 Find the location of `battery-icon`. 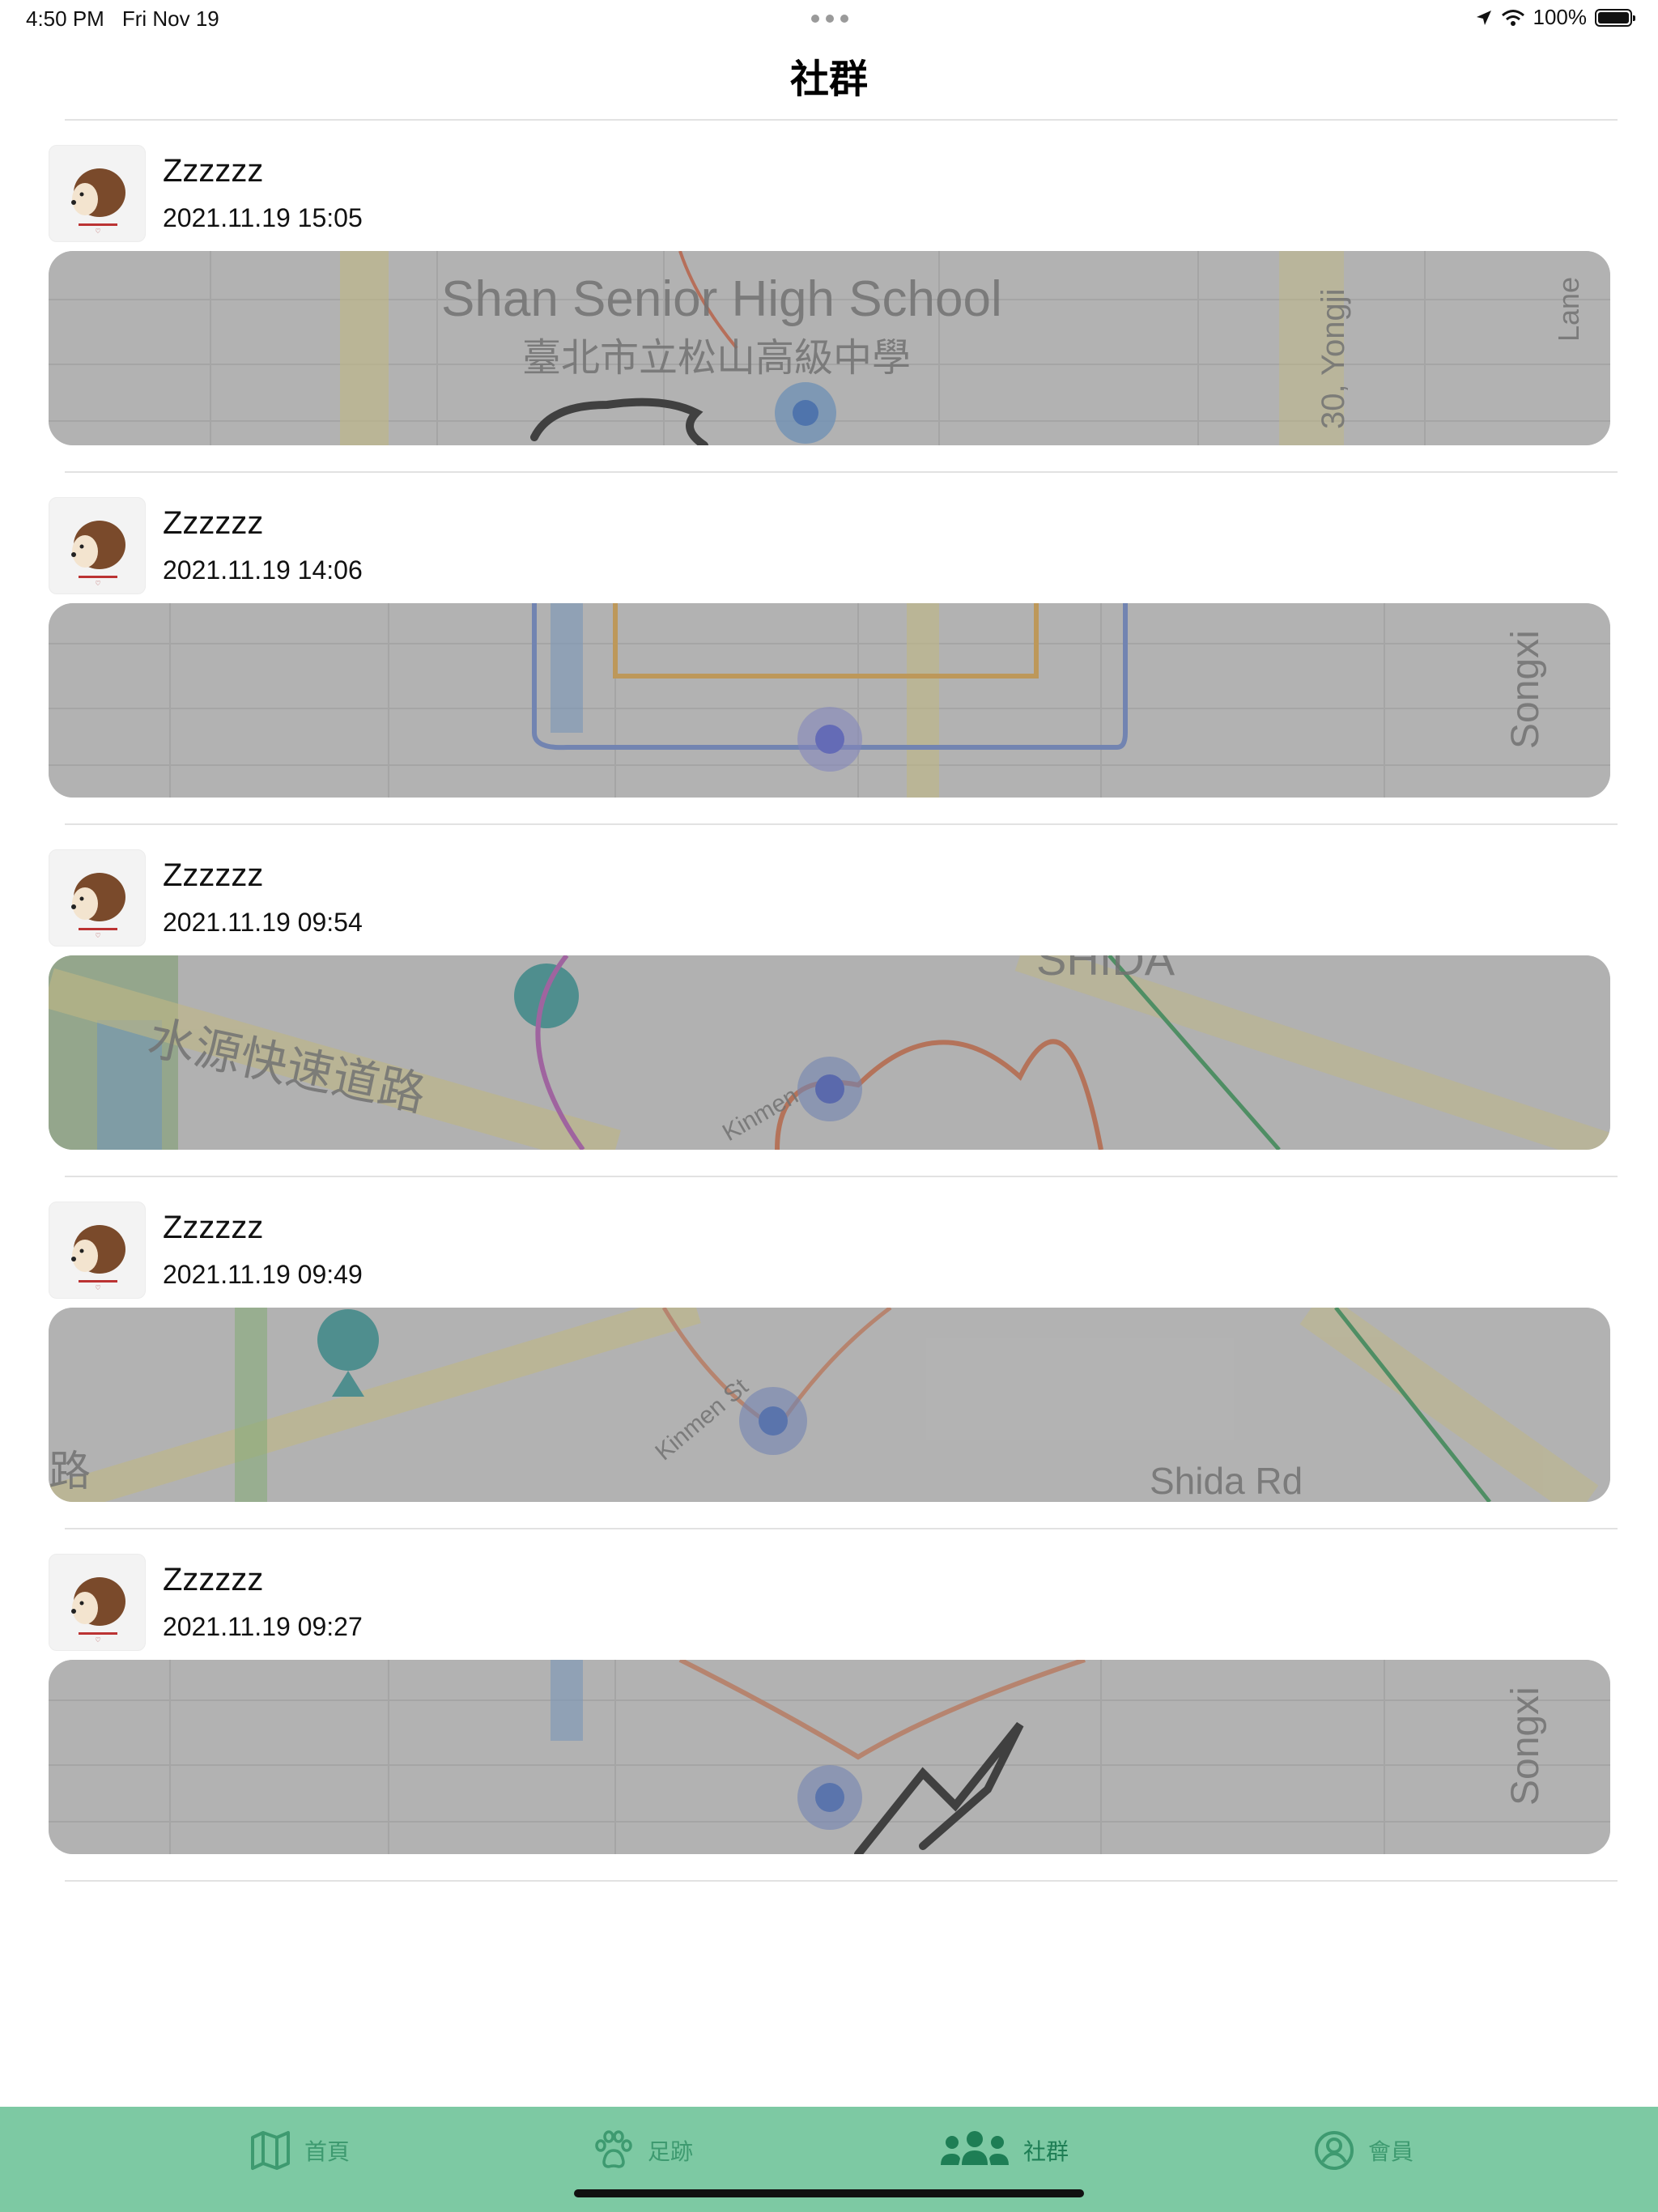

battery-icon is located at coordinates (1615, 18).